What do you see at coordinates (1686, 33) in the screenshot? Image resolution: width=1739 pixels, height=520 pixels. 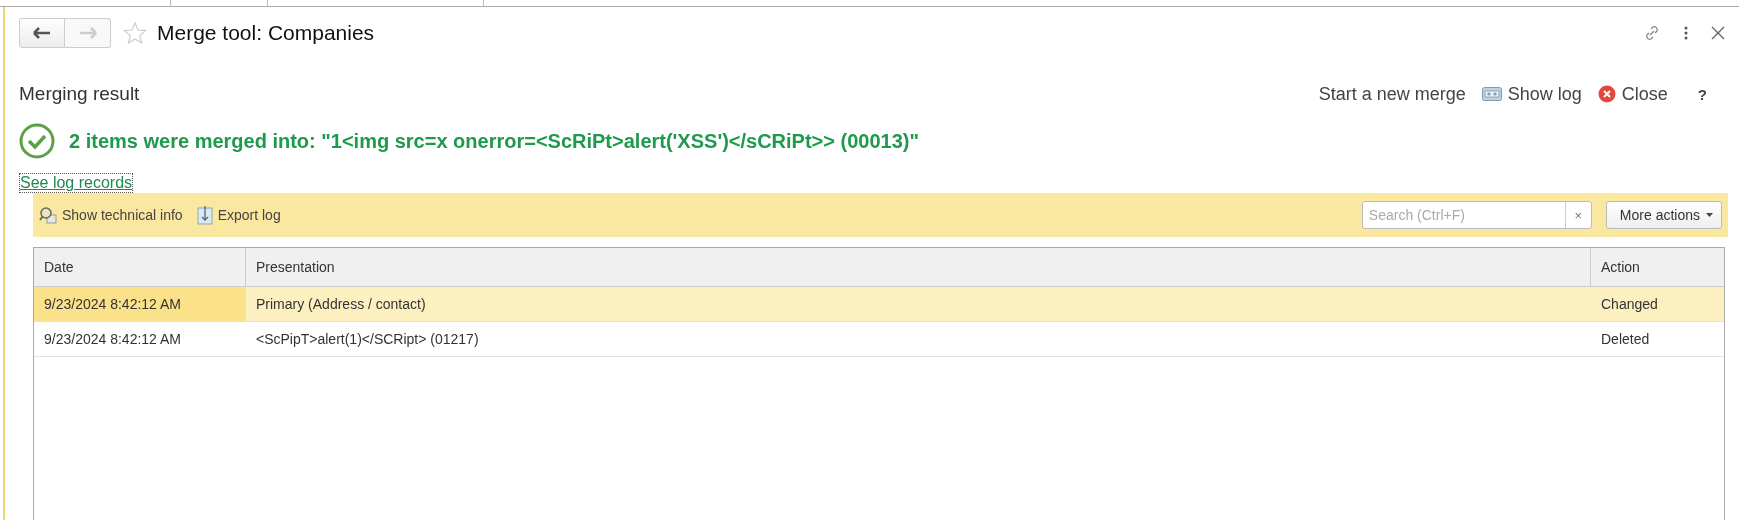 I see `more-icon` at bounding box center [1686, 33].